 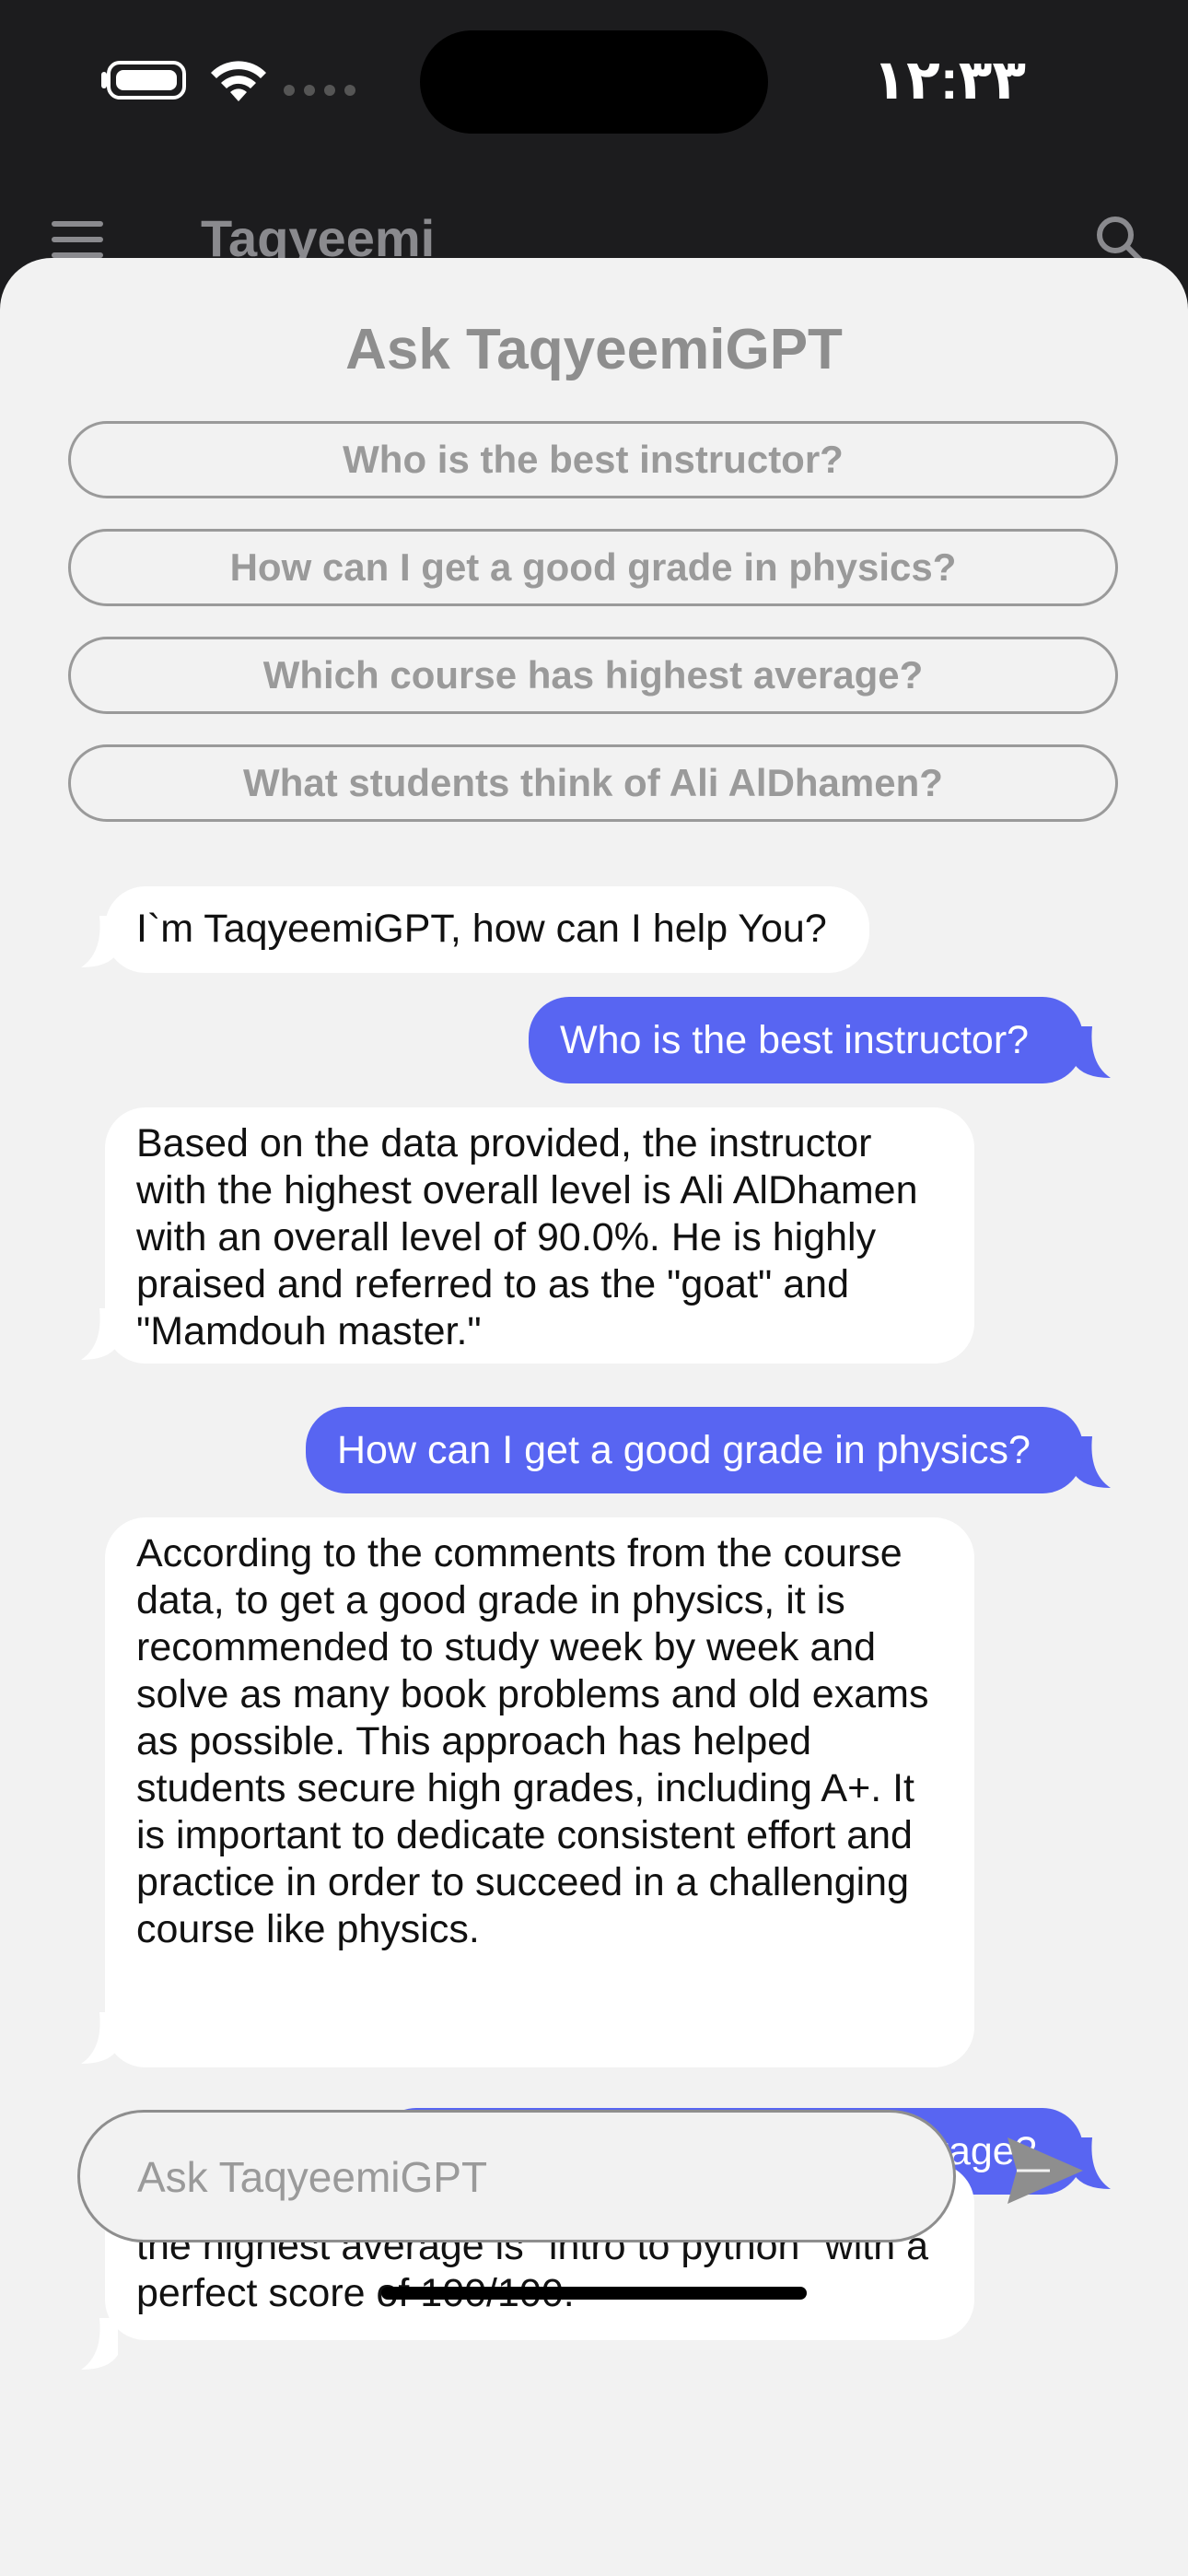 What do you see at coordinates (319, 90) in the screenshot?
I see `cellular-signal-icon` at bounding box center [319, 90].